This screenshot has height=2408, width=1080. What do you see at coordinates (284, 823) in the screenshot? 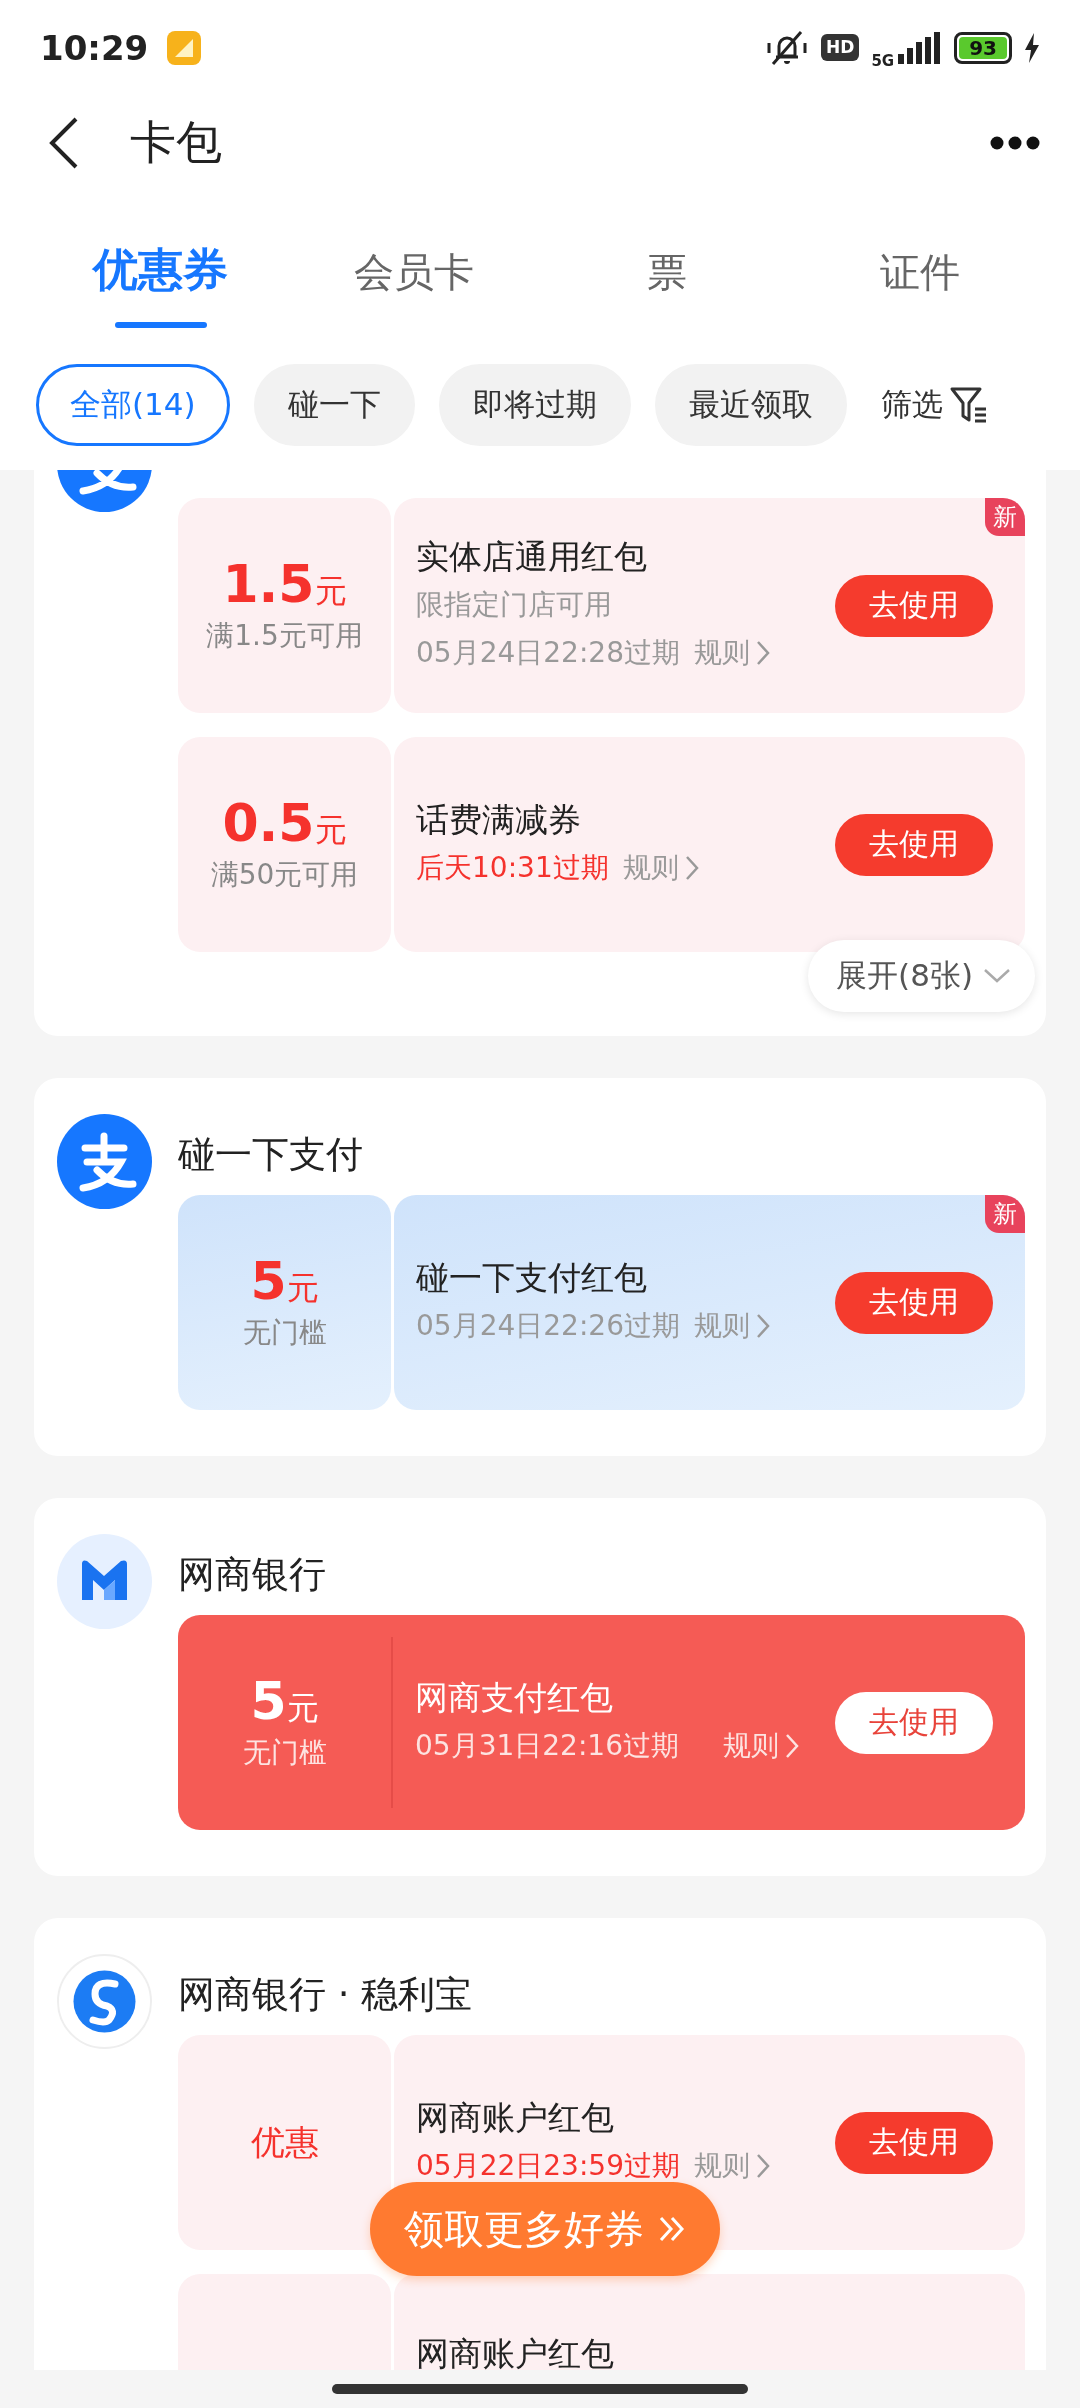
I see `coupon-amount: 0.5元` at bounding box center [284, 823].